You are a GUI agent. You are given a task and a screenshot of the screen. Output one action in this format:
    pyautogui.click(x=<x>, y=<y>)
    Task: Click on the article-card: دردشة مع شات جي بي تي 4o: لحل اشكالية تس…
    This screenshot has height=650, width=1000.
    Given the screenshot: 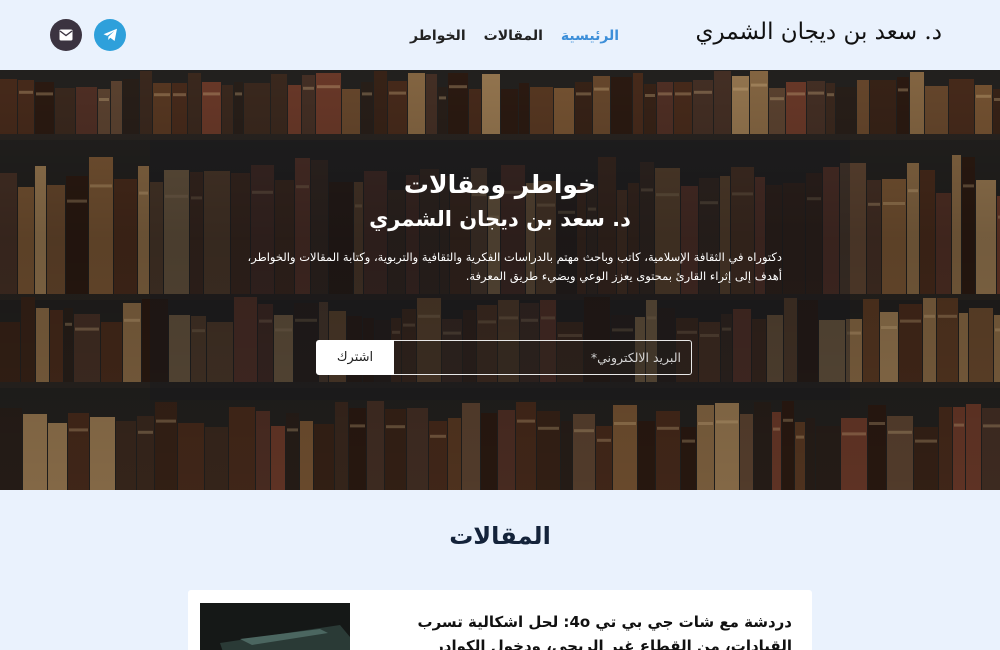 What is the action you would take?
    pyautogui.click(x=500, y=620)
    